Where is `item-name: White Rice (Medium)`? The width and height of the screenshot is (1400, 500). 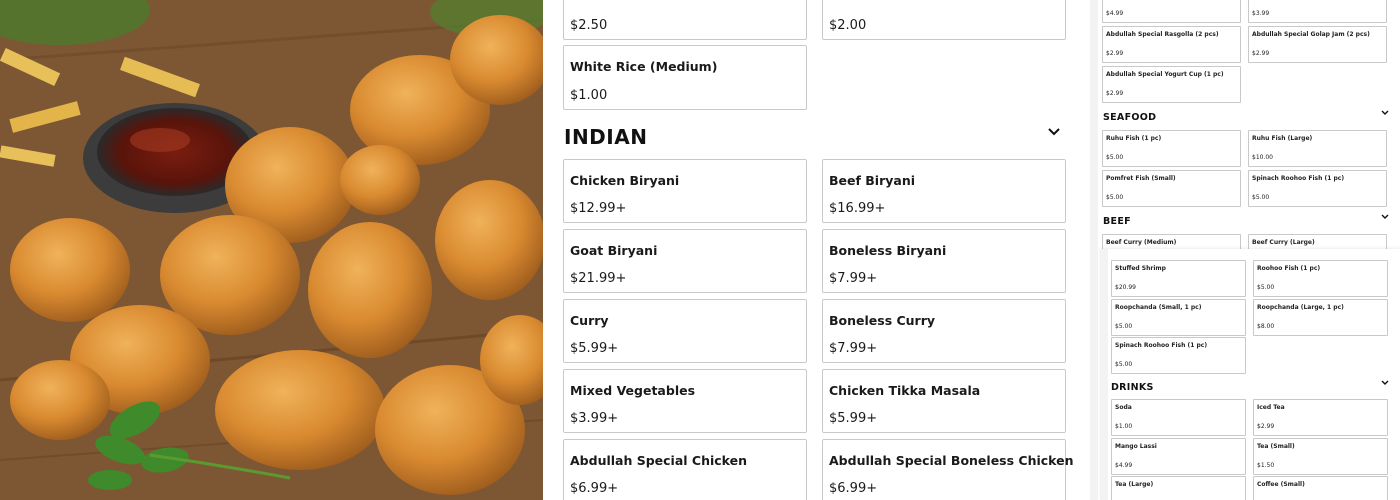 item-name: White Rice (Medium) is located at coordinates (644, 66).